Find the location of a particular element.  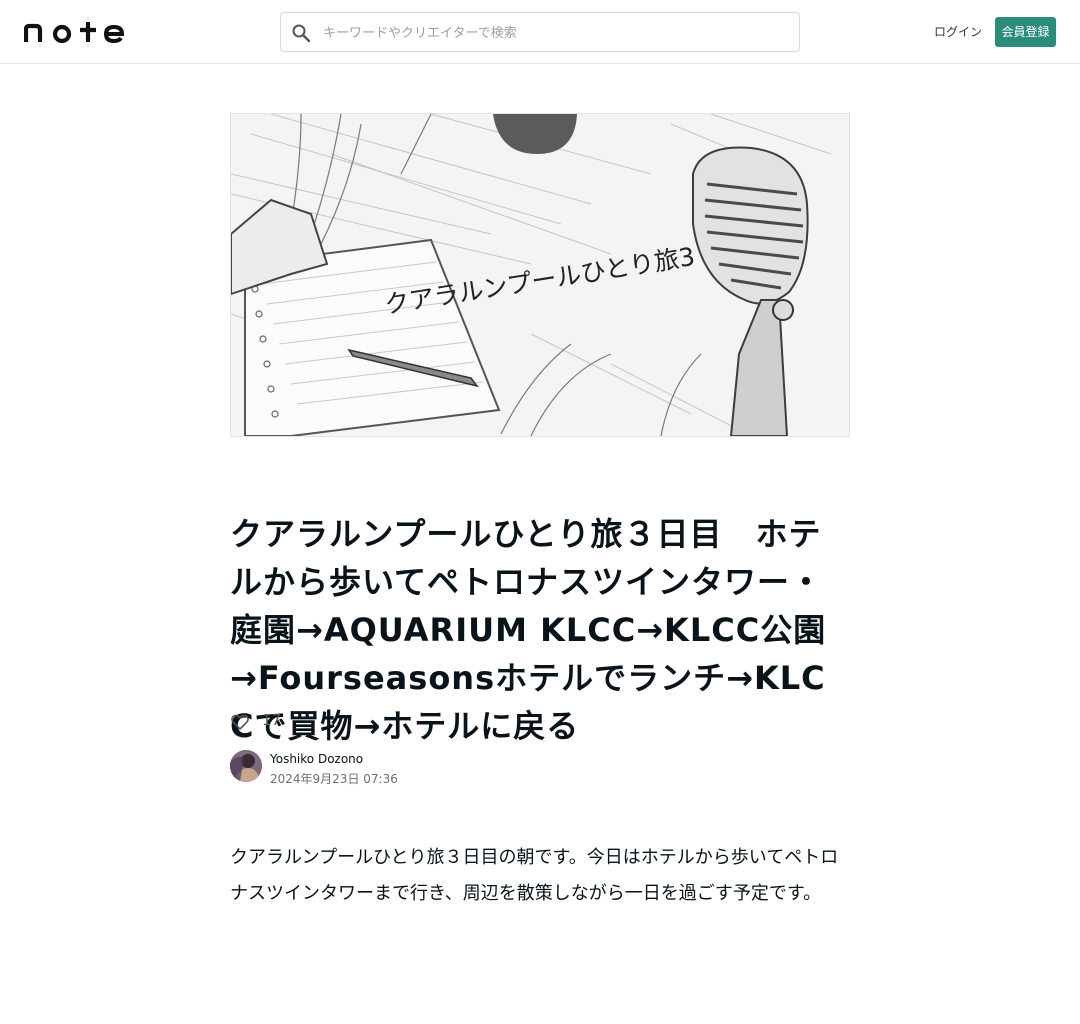

site-header: note ログイン 会員登録 is located at coordinates (540, 32).